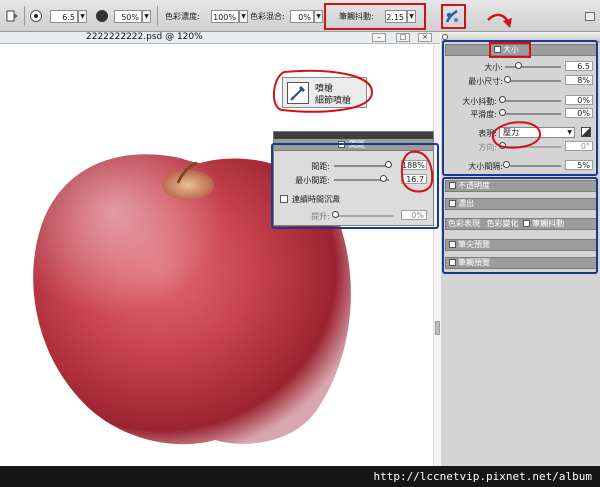  Describe the element at coordinates (267, 16) in the screenshot. I see `color-mix-label: 色彩混合:` at that location.